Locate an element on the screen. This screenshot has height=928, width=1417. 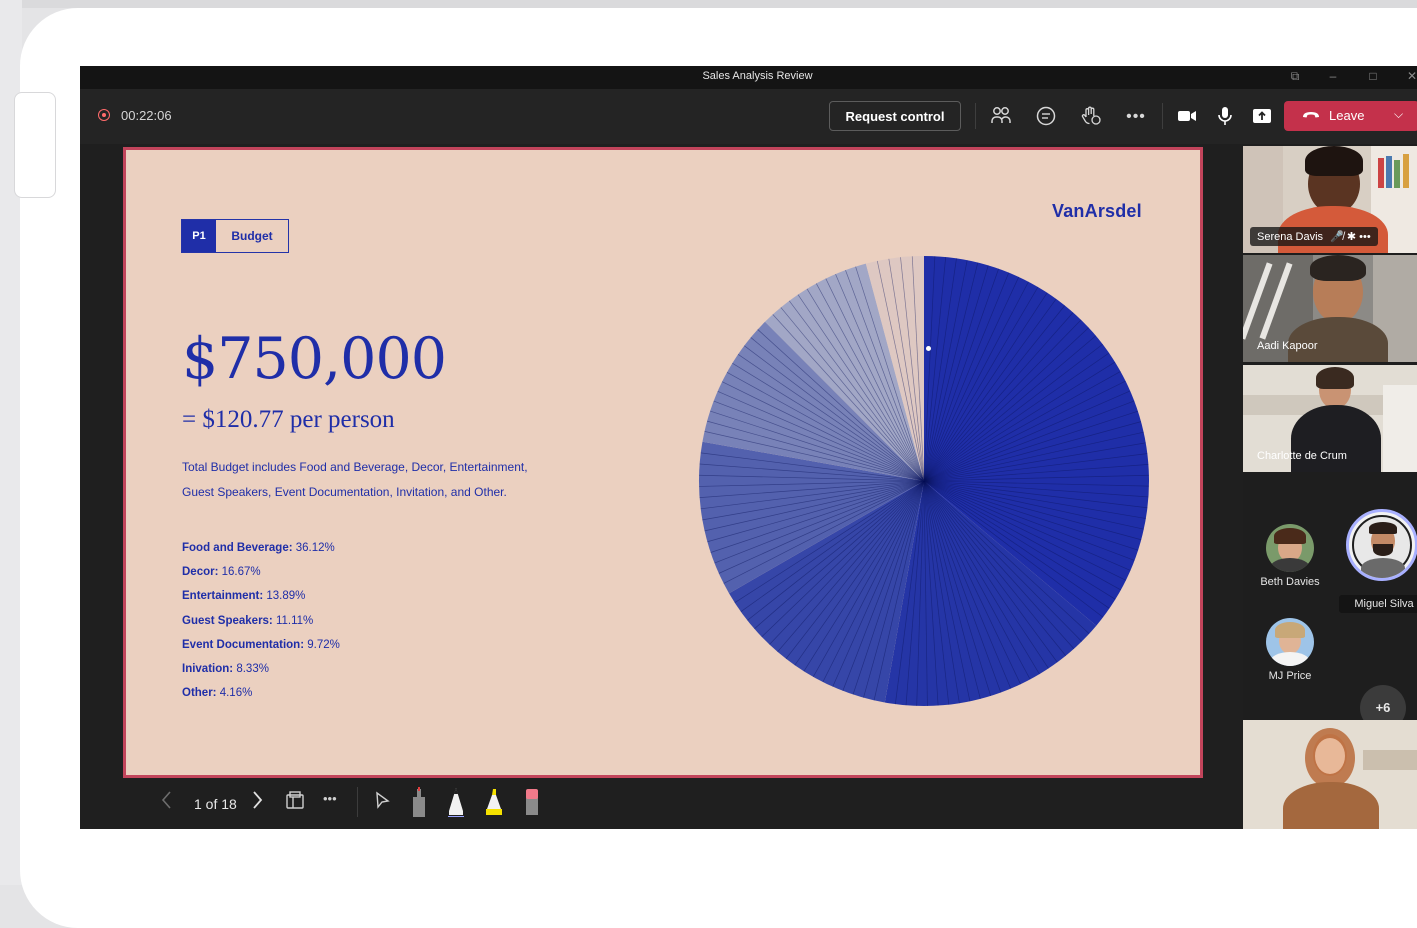
red-pen-icon is located at coordinates (419, 801).